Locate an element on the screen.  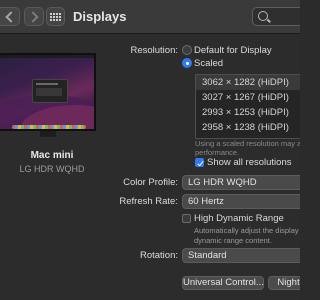
resolution-row: 3027 × 1267 (HiDPI) is located at coordinates (248, 97).